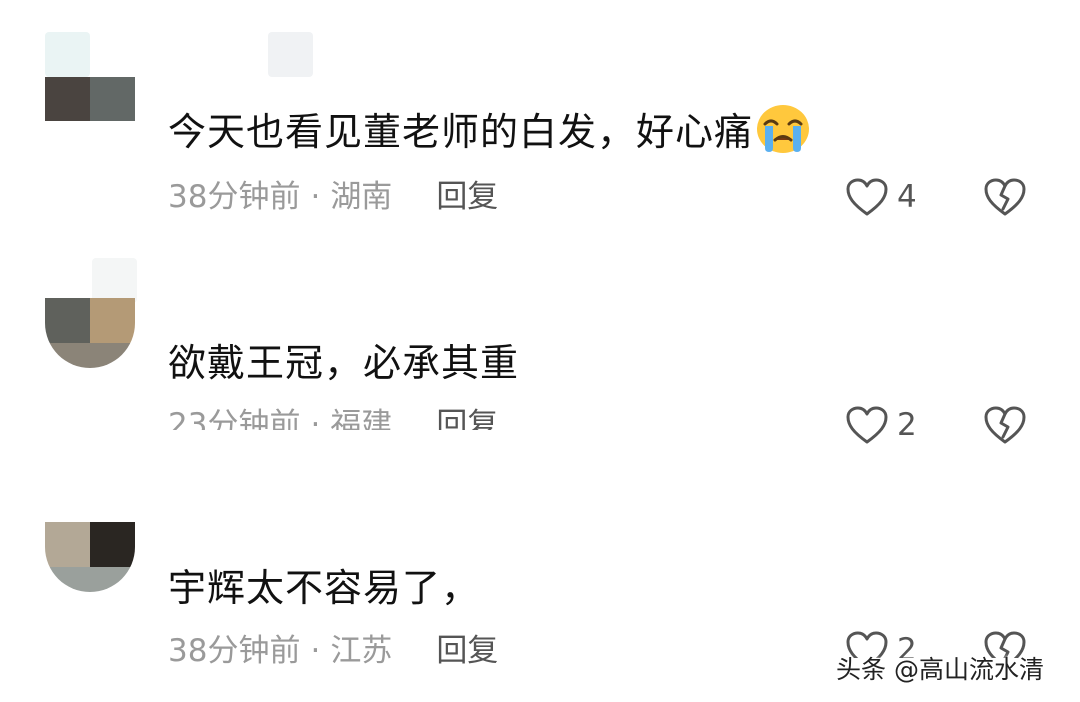 The width and height of the screenshot is (1080, 702). What do you see at coordinates (940, 669) in the screenshot?
I see `watermark: 头条 @高山流水清` at bounding box center [940, 669].